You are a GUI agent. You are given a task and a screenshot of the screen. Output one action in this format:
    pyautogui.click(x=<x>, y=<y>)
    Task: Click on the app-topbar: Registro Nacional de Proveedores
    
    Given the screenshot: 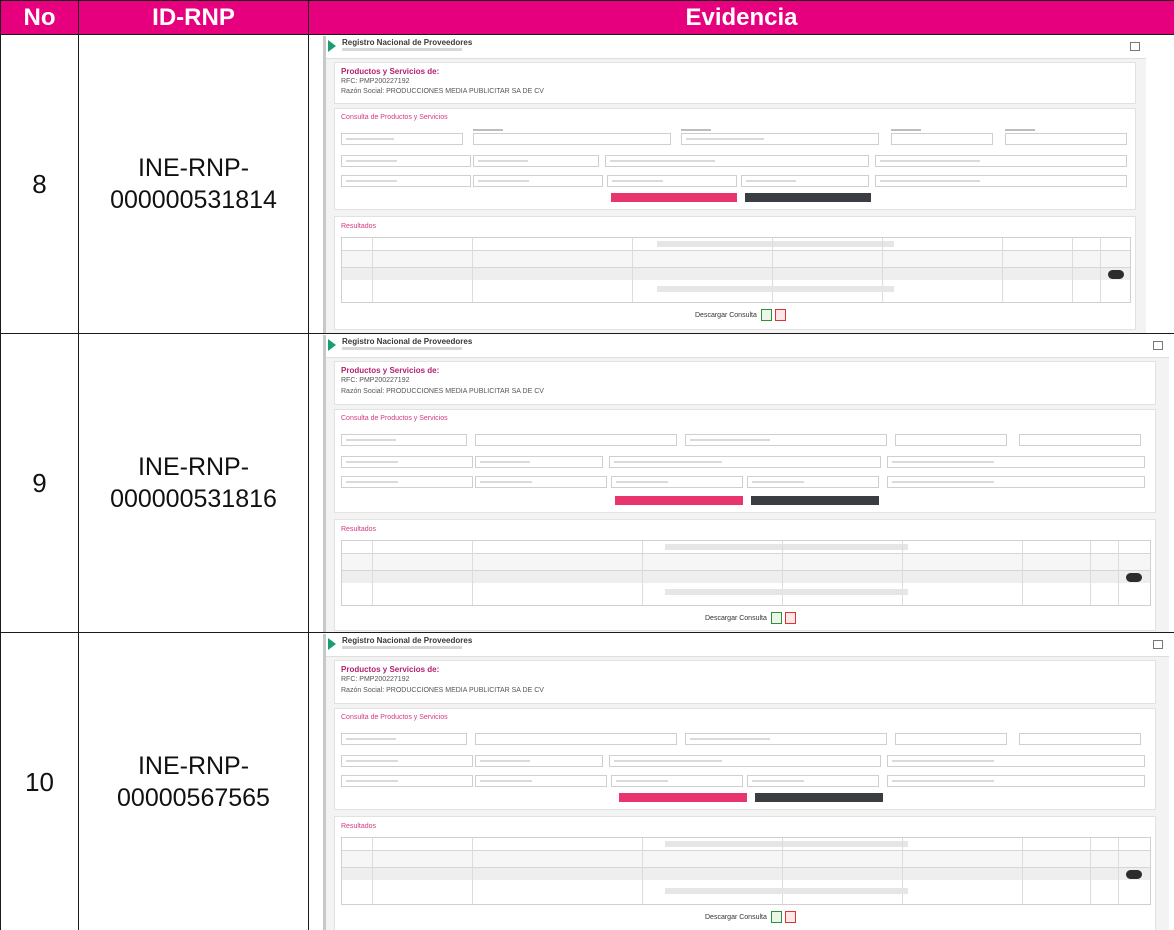 What is the action you would take?
    pyautogui.click(x=747, y=346)
    